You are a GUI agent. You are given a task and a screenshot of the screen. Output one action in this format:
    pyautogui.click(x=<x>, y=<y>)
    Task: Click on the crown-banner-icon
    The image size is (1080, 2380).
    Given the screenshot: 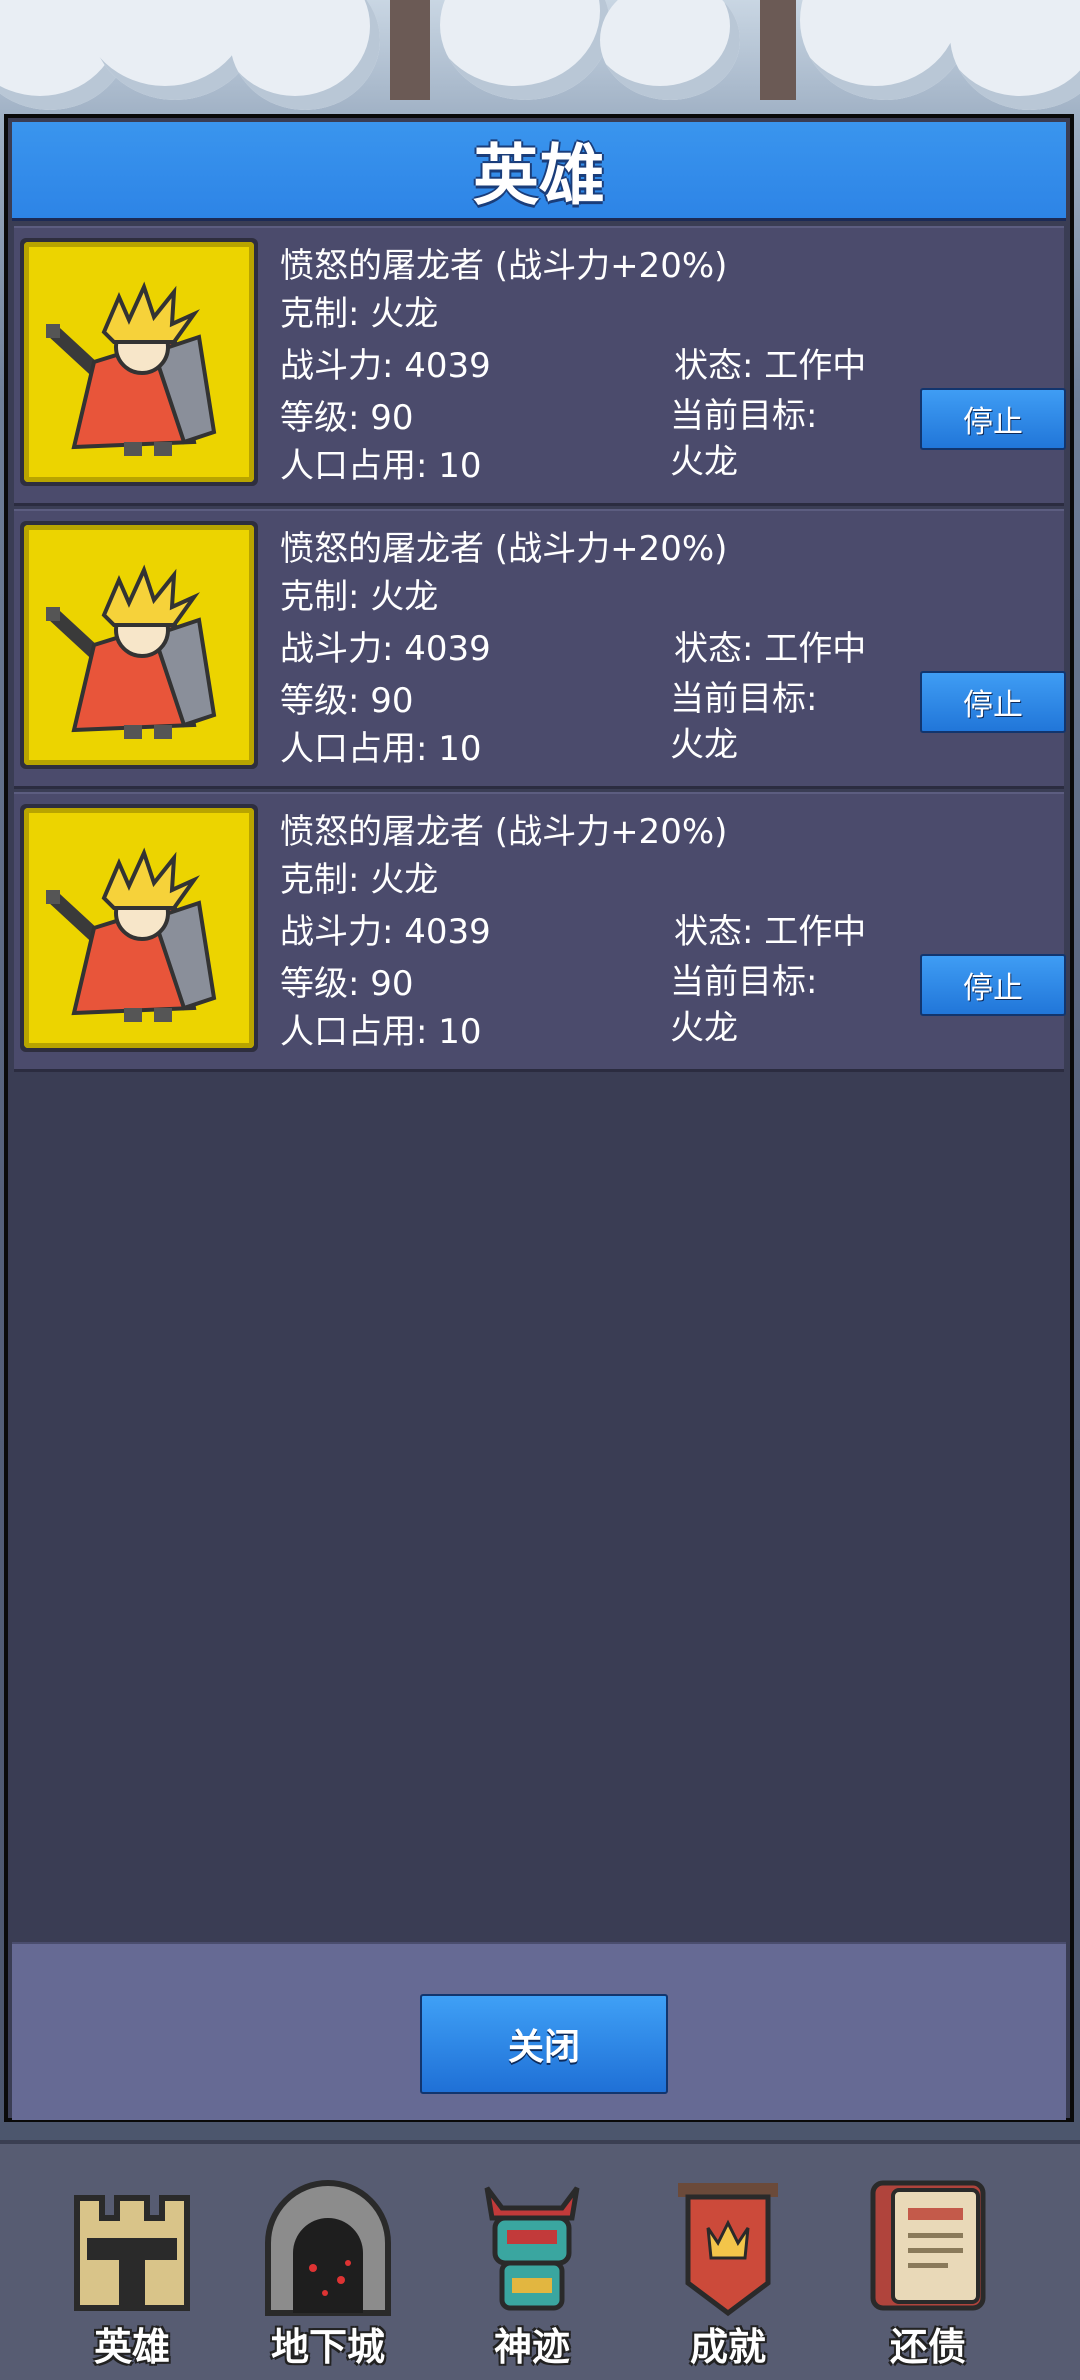 What is the action you would take?
    pyautogui.click(x=728, y=2250)
    